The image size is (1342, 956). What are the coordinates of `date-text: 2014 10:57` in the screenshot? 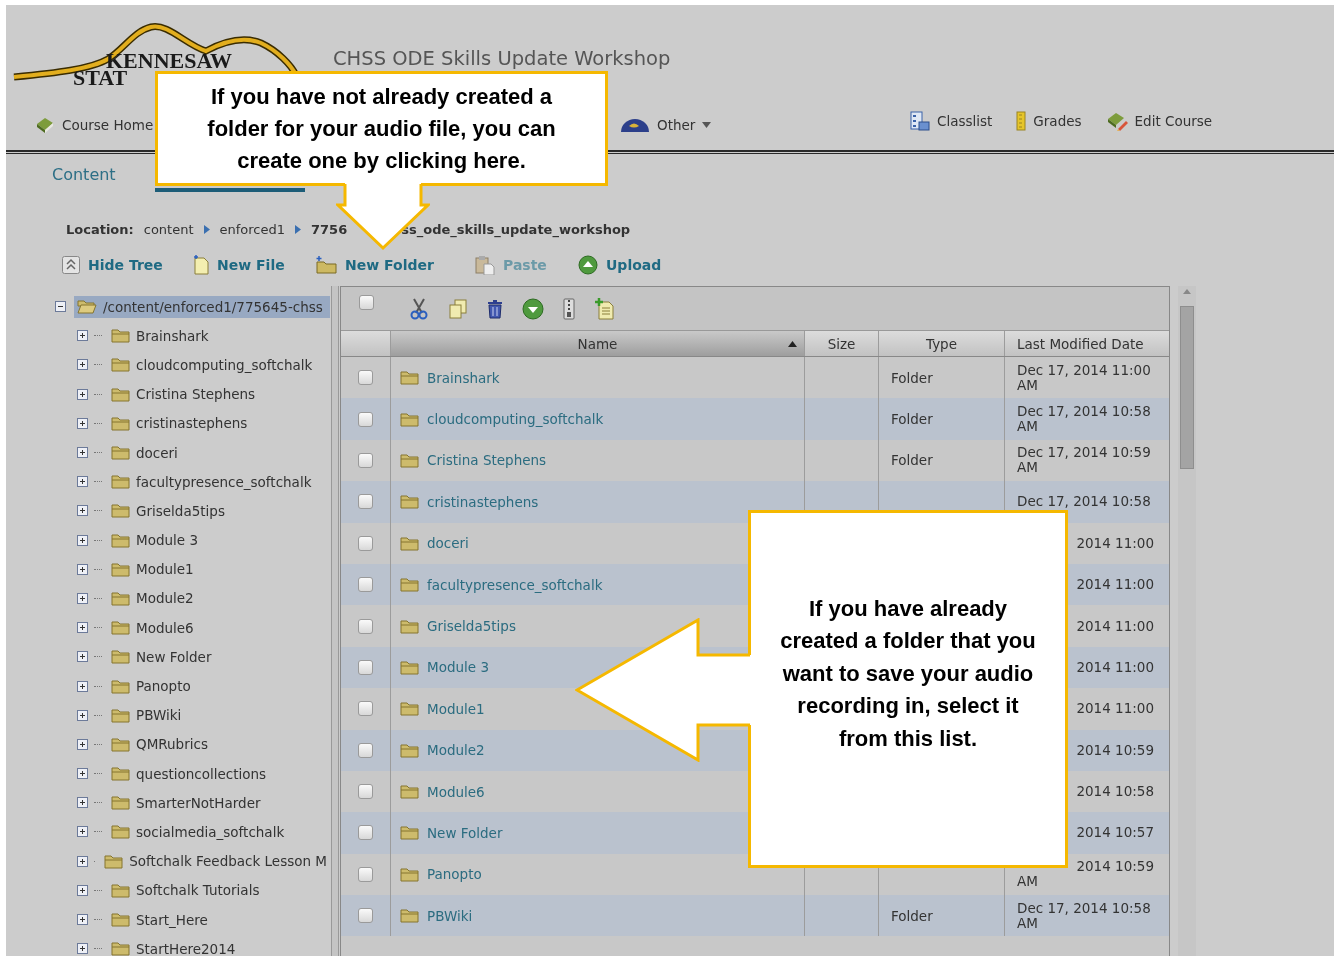 It's located at (1115, 833).